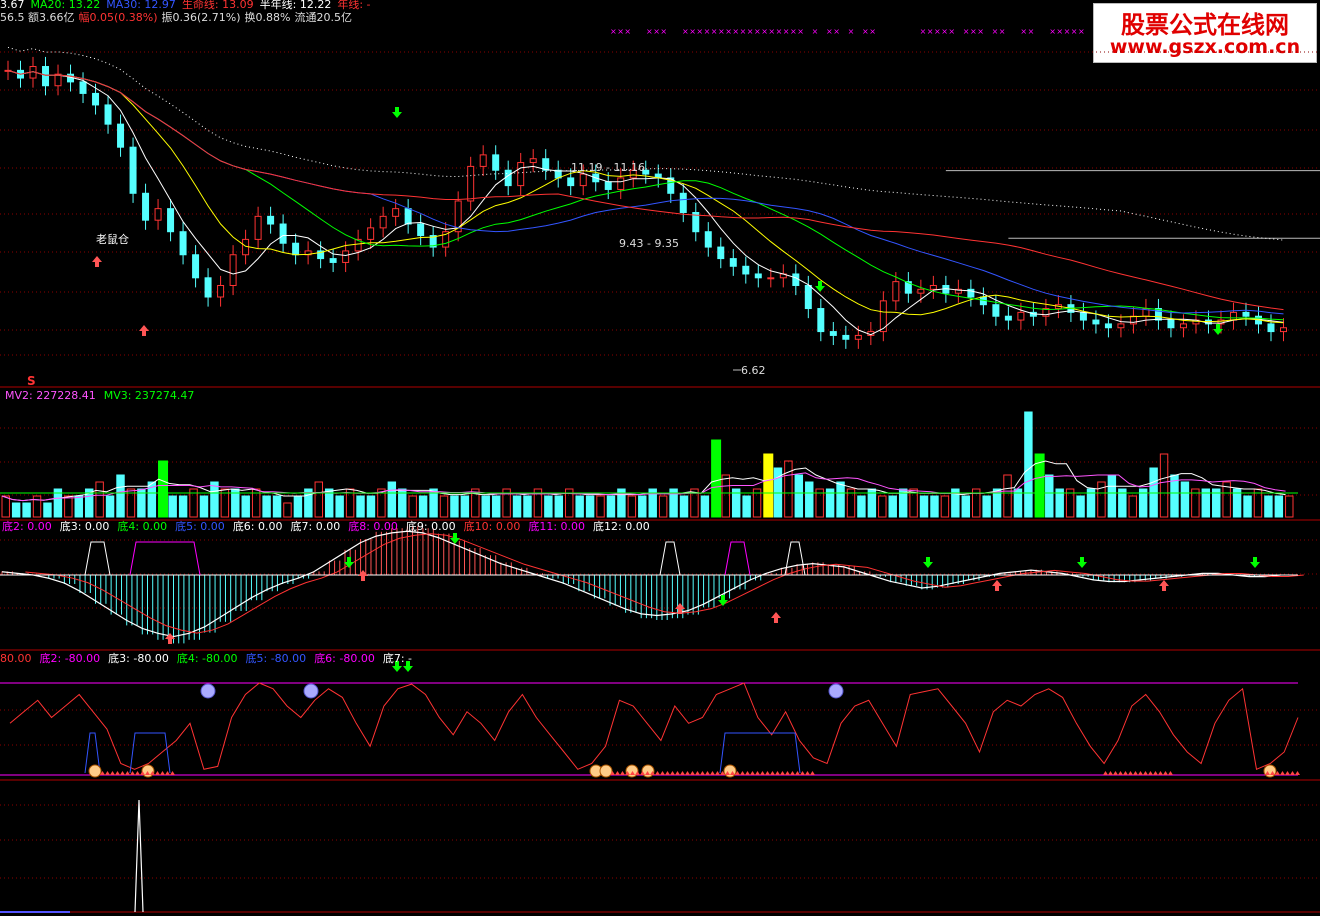  What do you see at coordinates (103, 396) in the screenshot?
I see `volume-header: MV2: 227228.41 MV3: 237274.47` at bounding box center [103, 396].